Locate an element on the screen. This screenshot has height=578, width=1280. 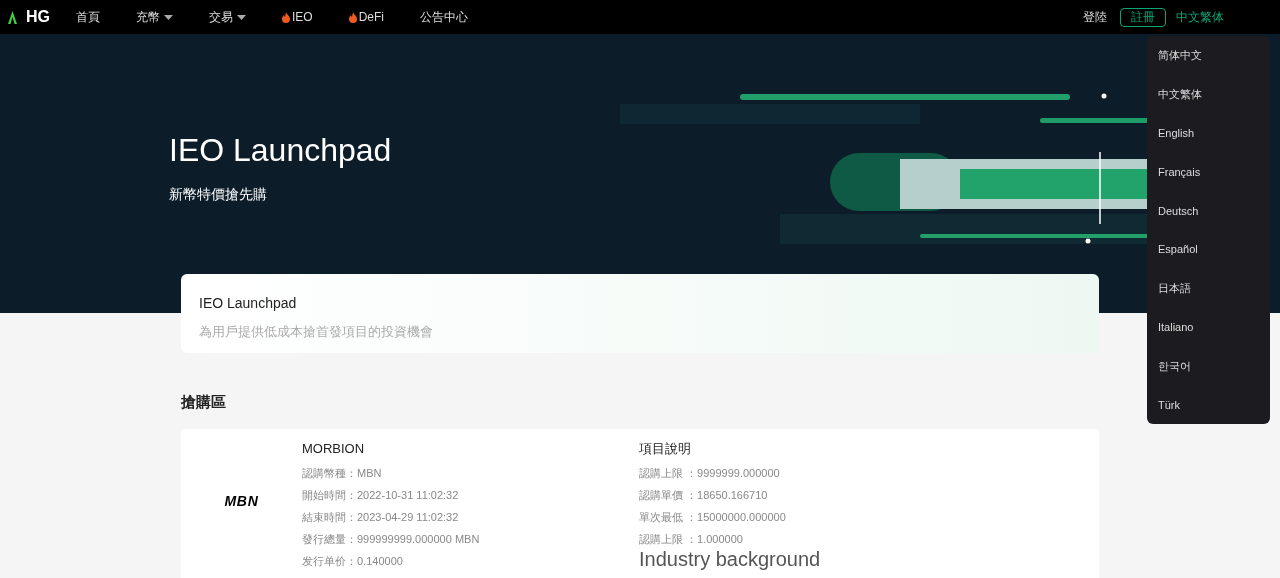
register-button: 註冊 is located at coordinates (1143, 17).